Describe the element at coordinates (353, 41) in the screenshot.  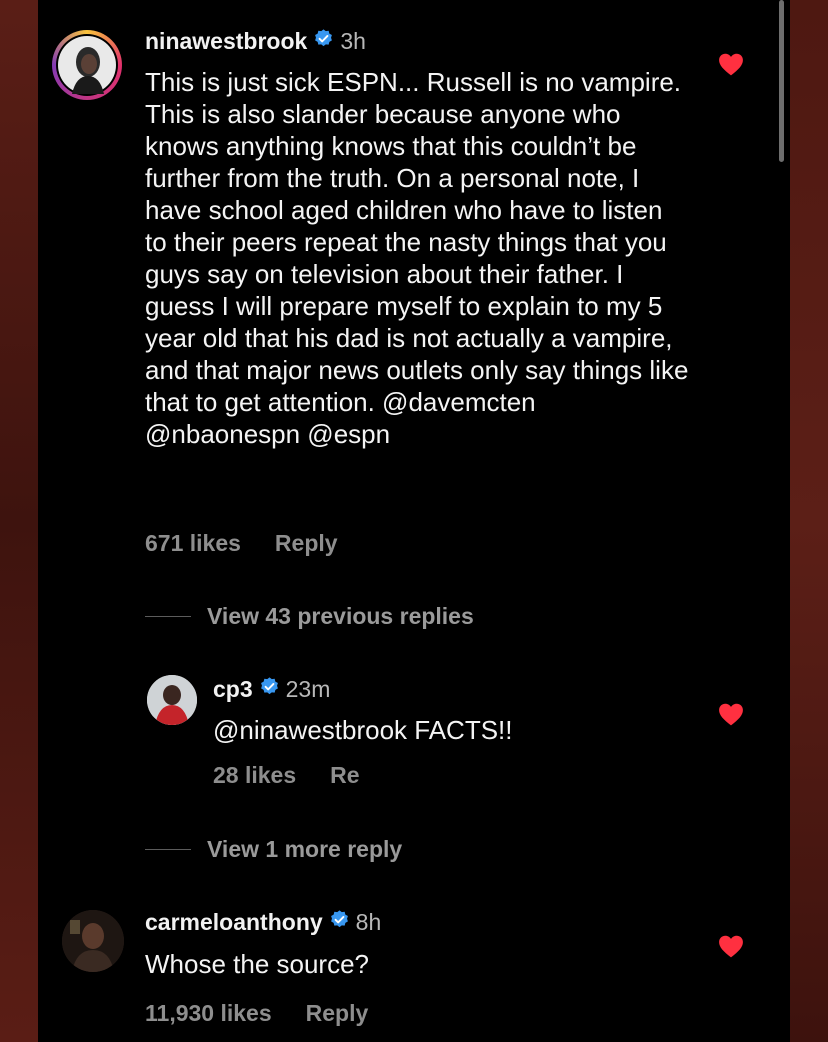
I see `timestamp: 3h` at that location.